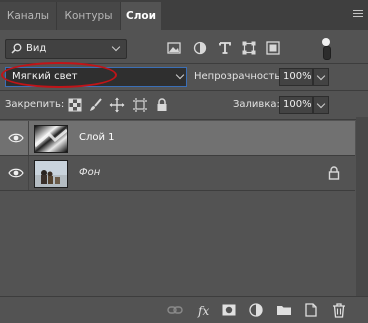  I want to click on image-filter-icon, so click(174, 48).